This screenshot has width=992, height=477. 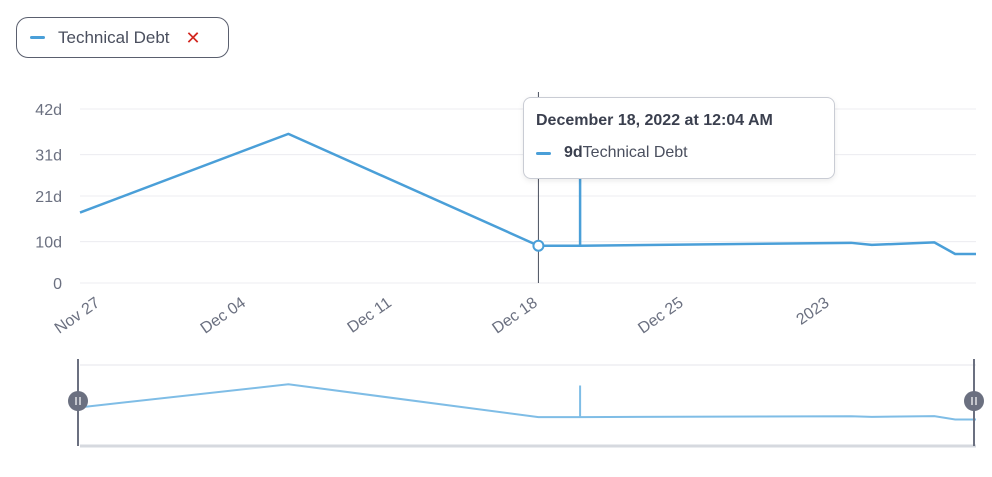 I want to click on hover-point, so click(x=538, y=245).